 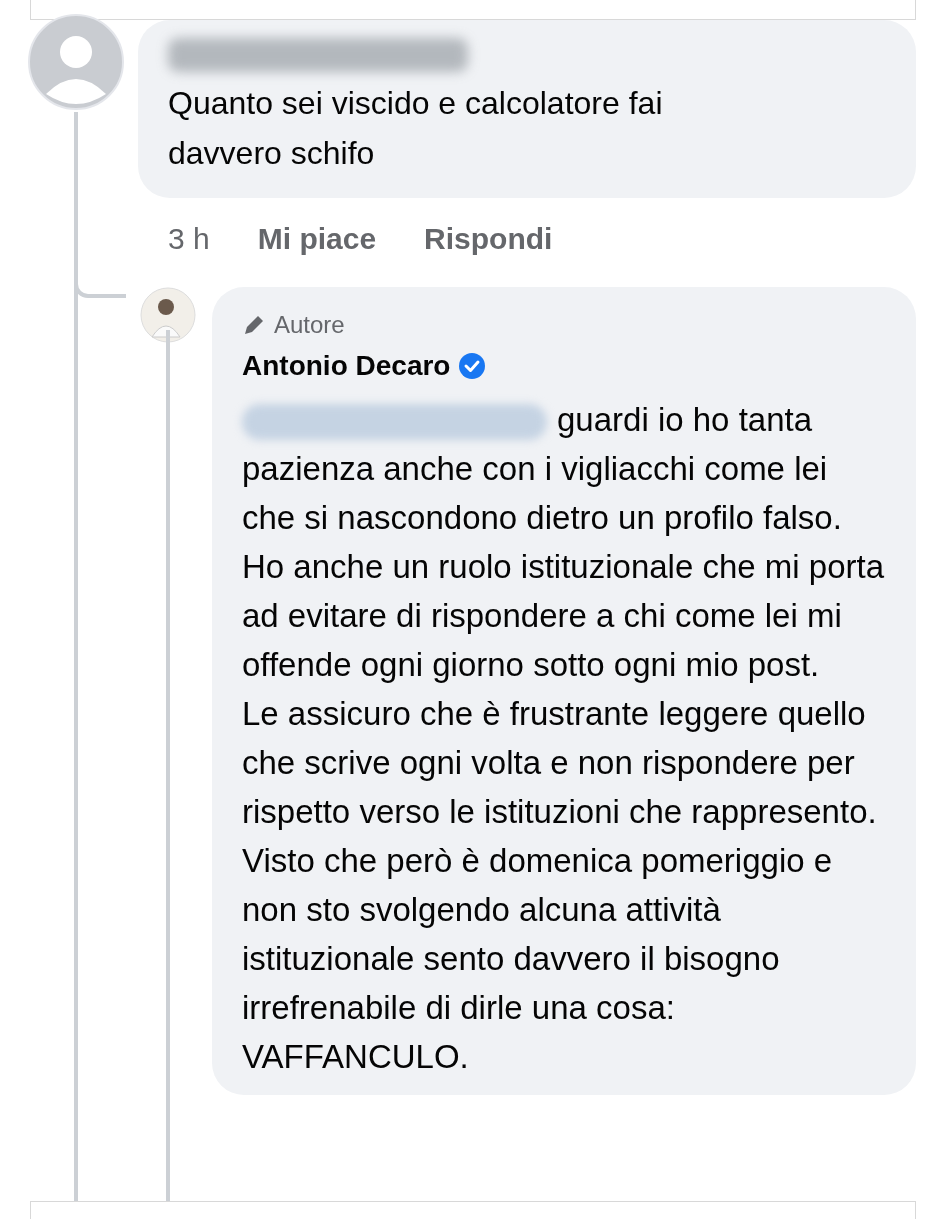 I want to click on author-name: Antonio Decaro, so click(x=346, y=366).